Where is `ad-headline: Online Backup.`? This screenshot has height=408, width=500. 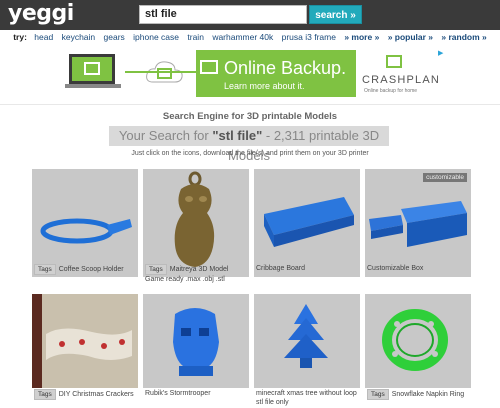 ad-headline: Online Backup. is located at coordinates (285, 68).